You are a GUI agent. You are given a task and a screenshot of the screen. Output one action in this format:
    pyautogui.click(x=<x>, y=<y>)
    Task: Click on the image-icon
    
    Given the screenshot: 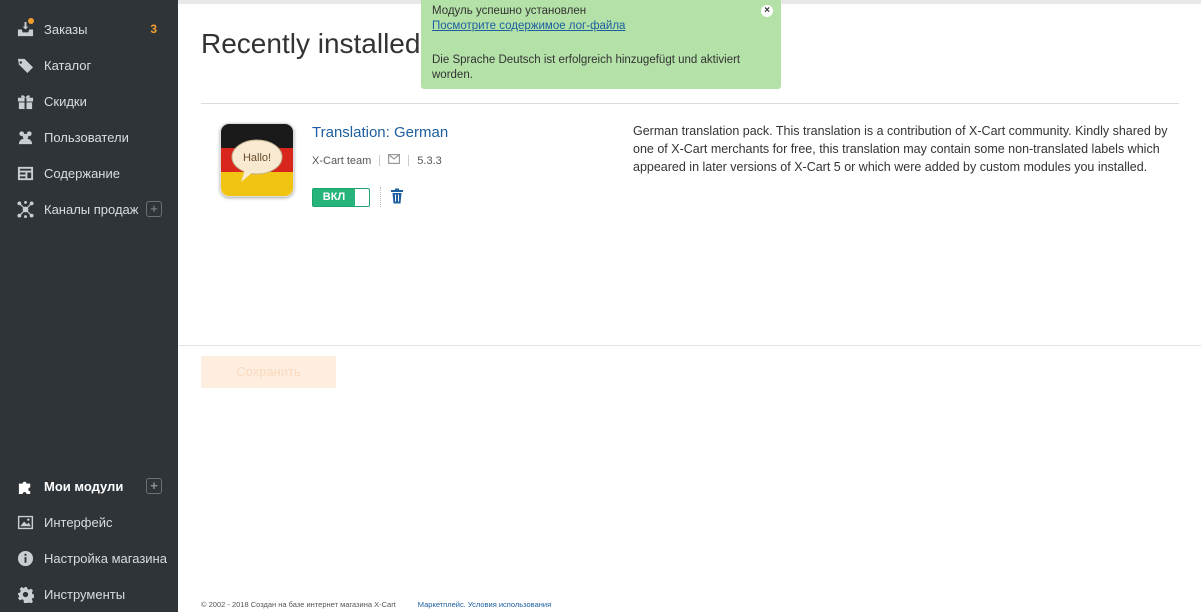 What is the action you would take?
    pyautogui.click(x=25, y=522)
    